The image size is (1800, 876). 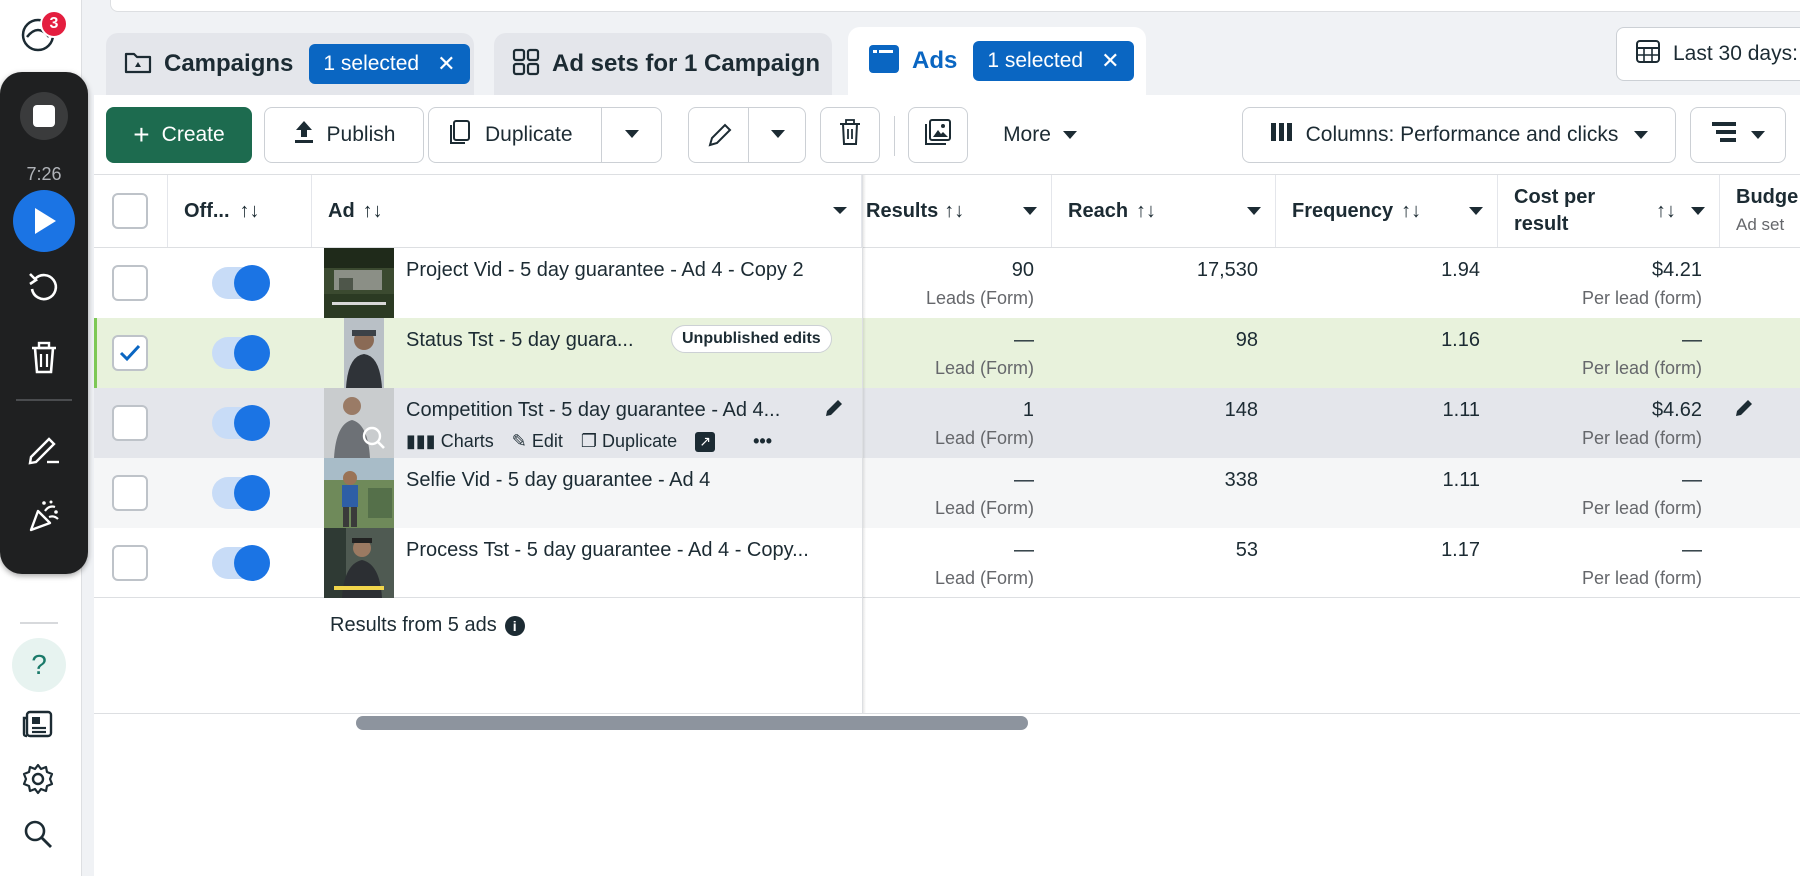 What do you see at coordinates (1708, 54) in the screenshot?
I see `date-range-button: Last 30 days:` at bounding box center [1708, 54].